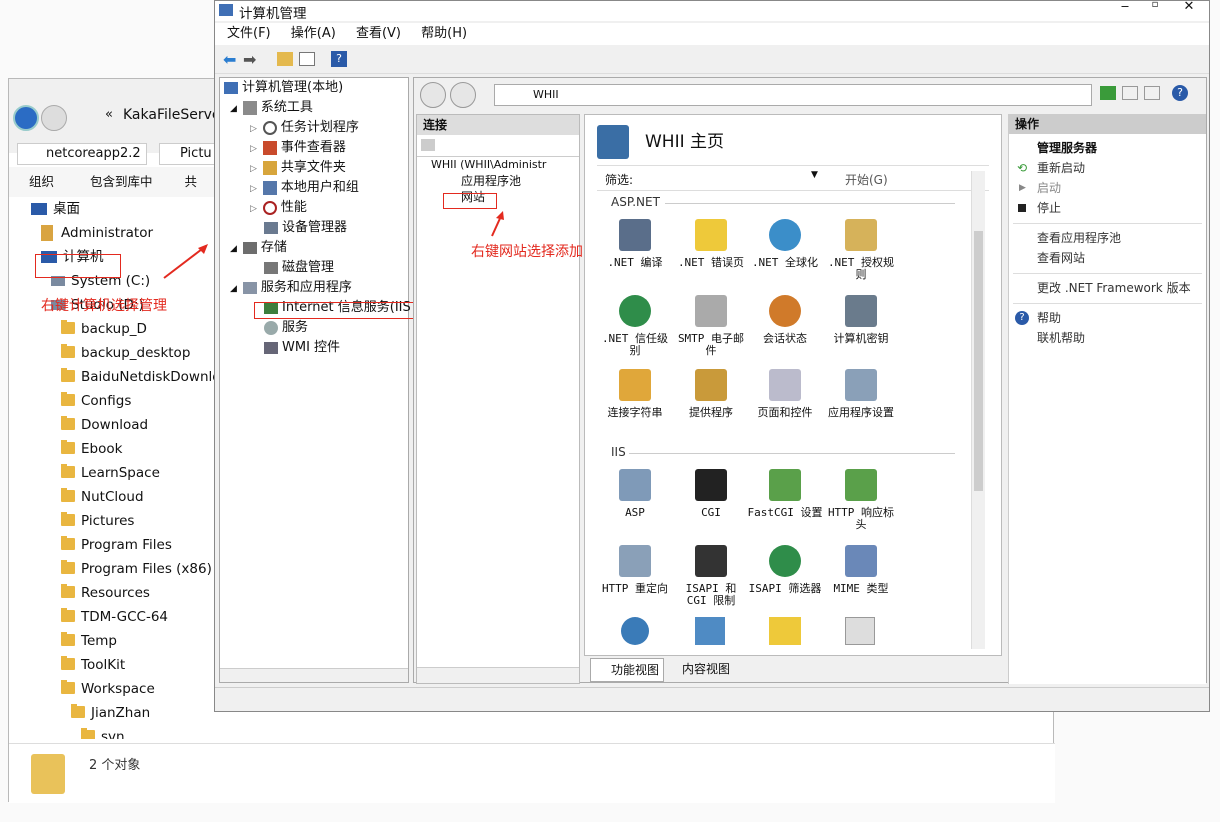 The height and width of the screenshot is (822, 1220). I want to click on vertical-scrollbar, so click(978, 410).